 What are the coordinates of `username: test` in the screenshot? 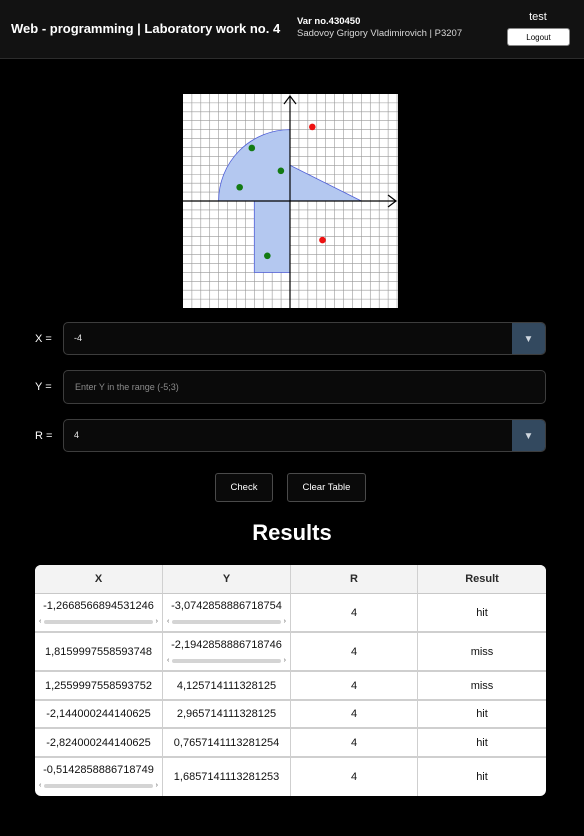 It's located at (538, 17).